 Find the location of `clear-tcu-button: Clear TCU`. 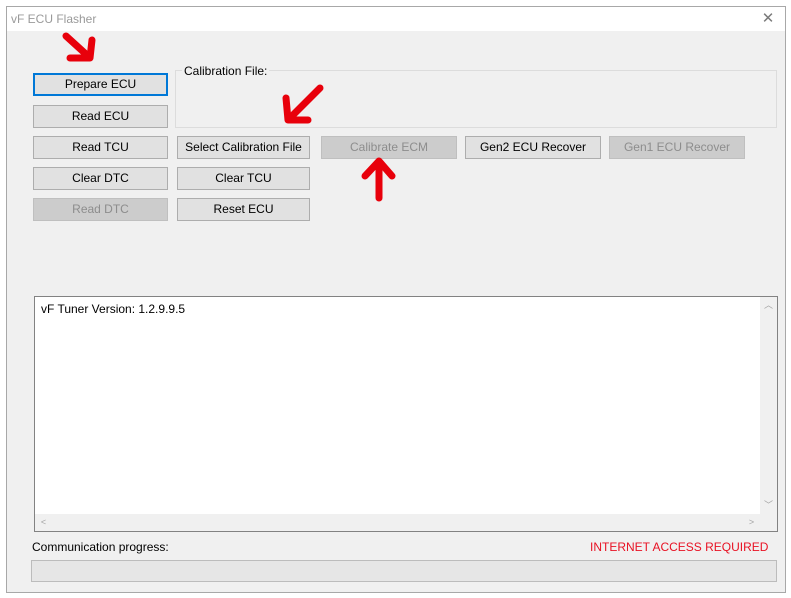

clear-tcu-button: Clear TCU is located at coordinates (243, 178).